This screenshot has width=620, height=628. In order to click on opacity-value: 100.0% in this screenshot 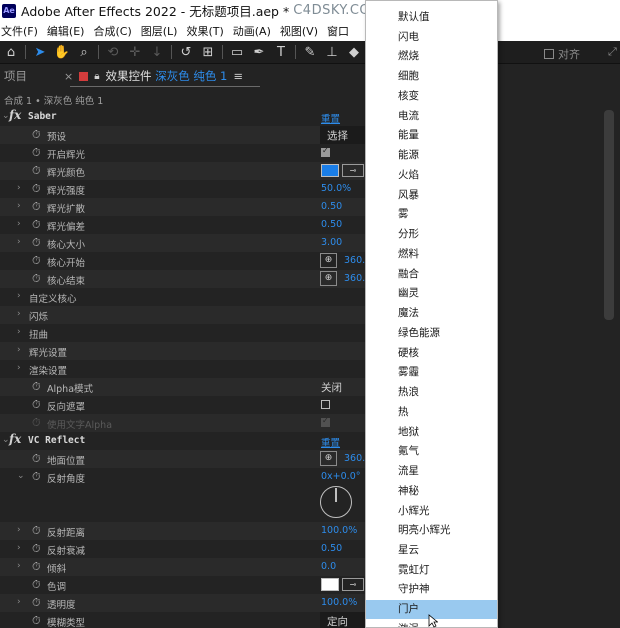, I will do `click(339, 602)`.